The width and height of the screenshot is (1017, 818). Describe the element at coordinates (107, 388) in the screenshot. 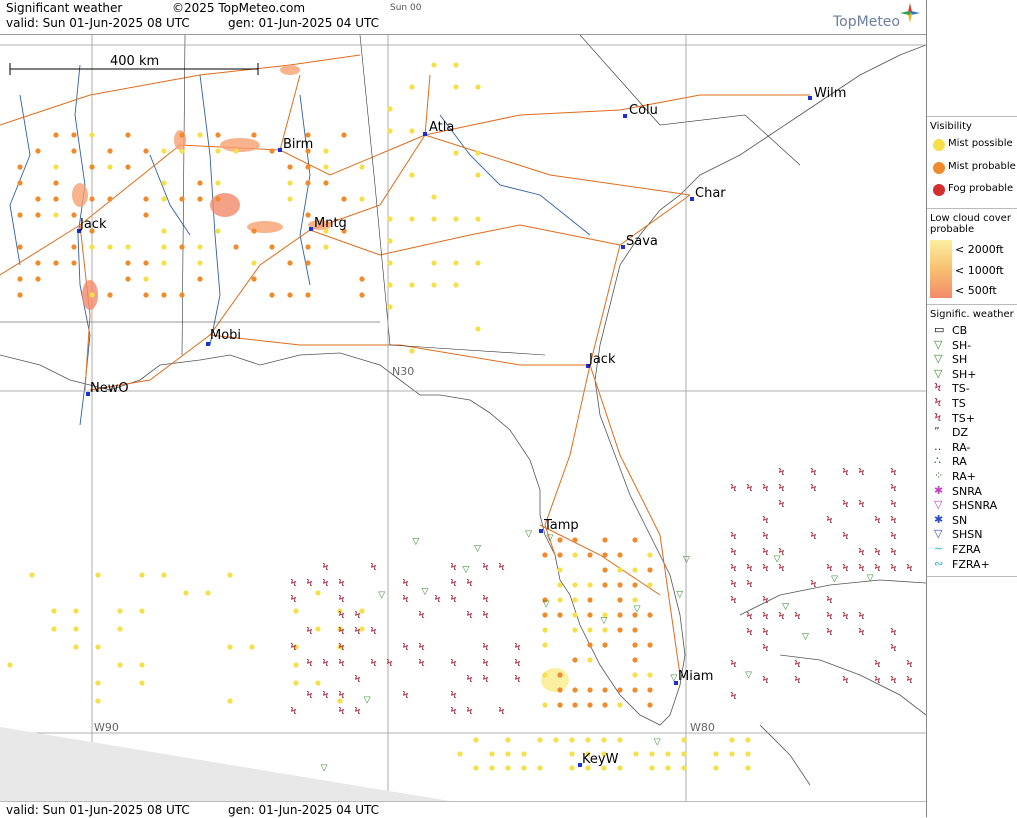

I see `city-newo: NewO` at that location.